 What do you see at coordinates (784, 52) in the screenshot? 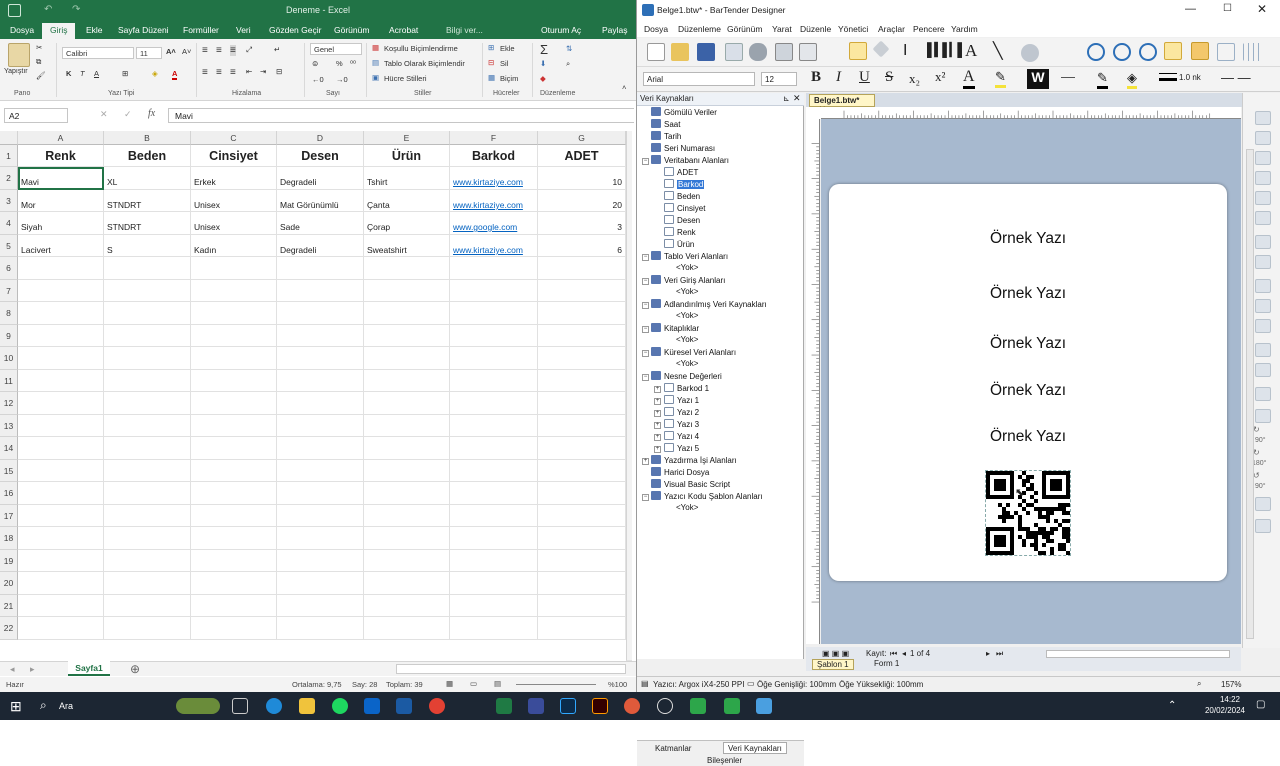
I see `print-icon` at bounding box center [784, 52].